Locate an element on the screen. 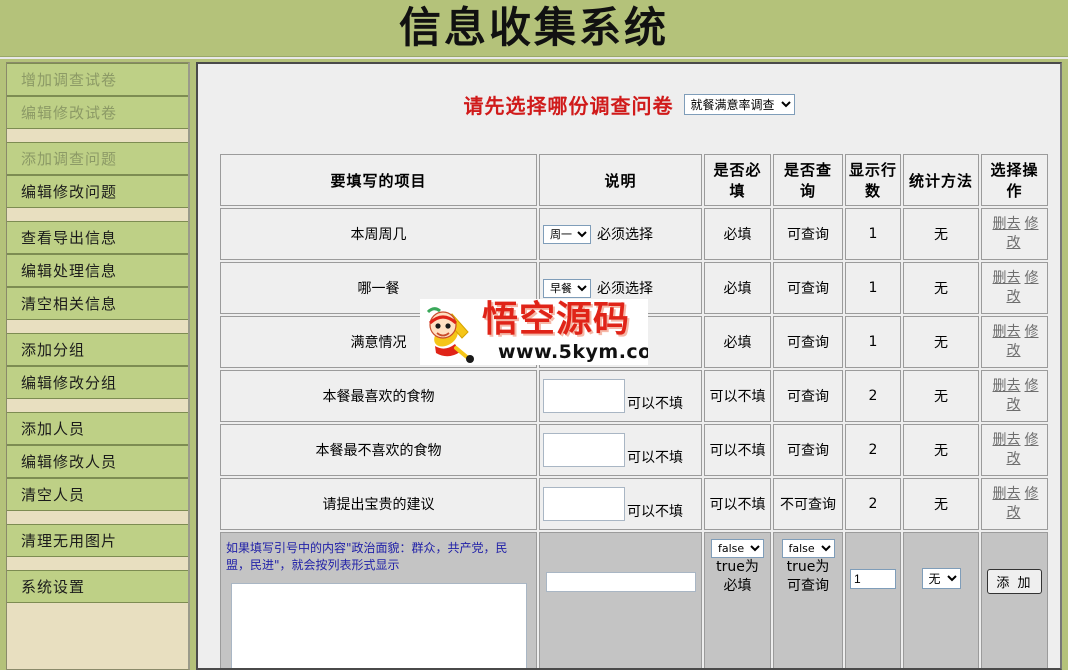 The width and height of the screenshot is (1068, 670). sidebar-item-6: 清空相关信息 is located at coordinates (97, 303).